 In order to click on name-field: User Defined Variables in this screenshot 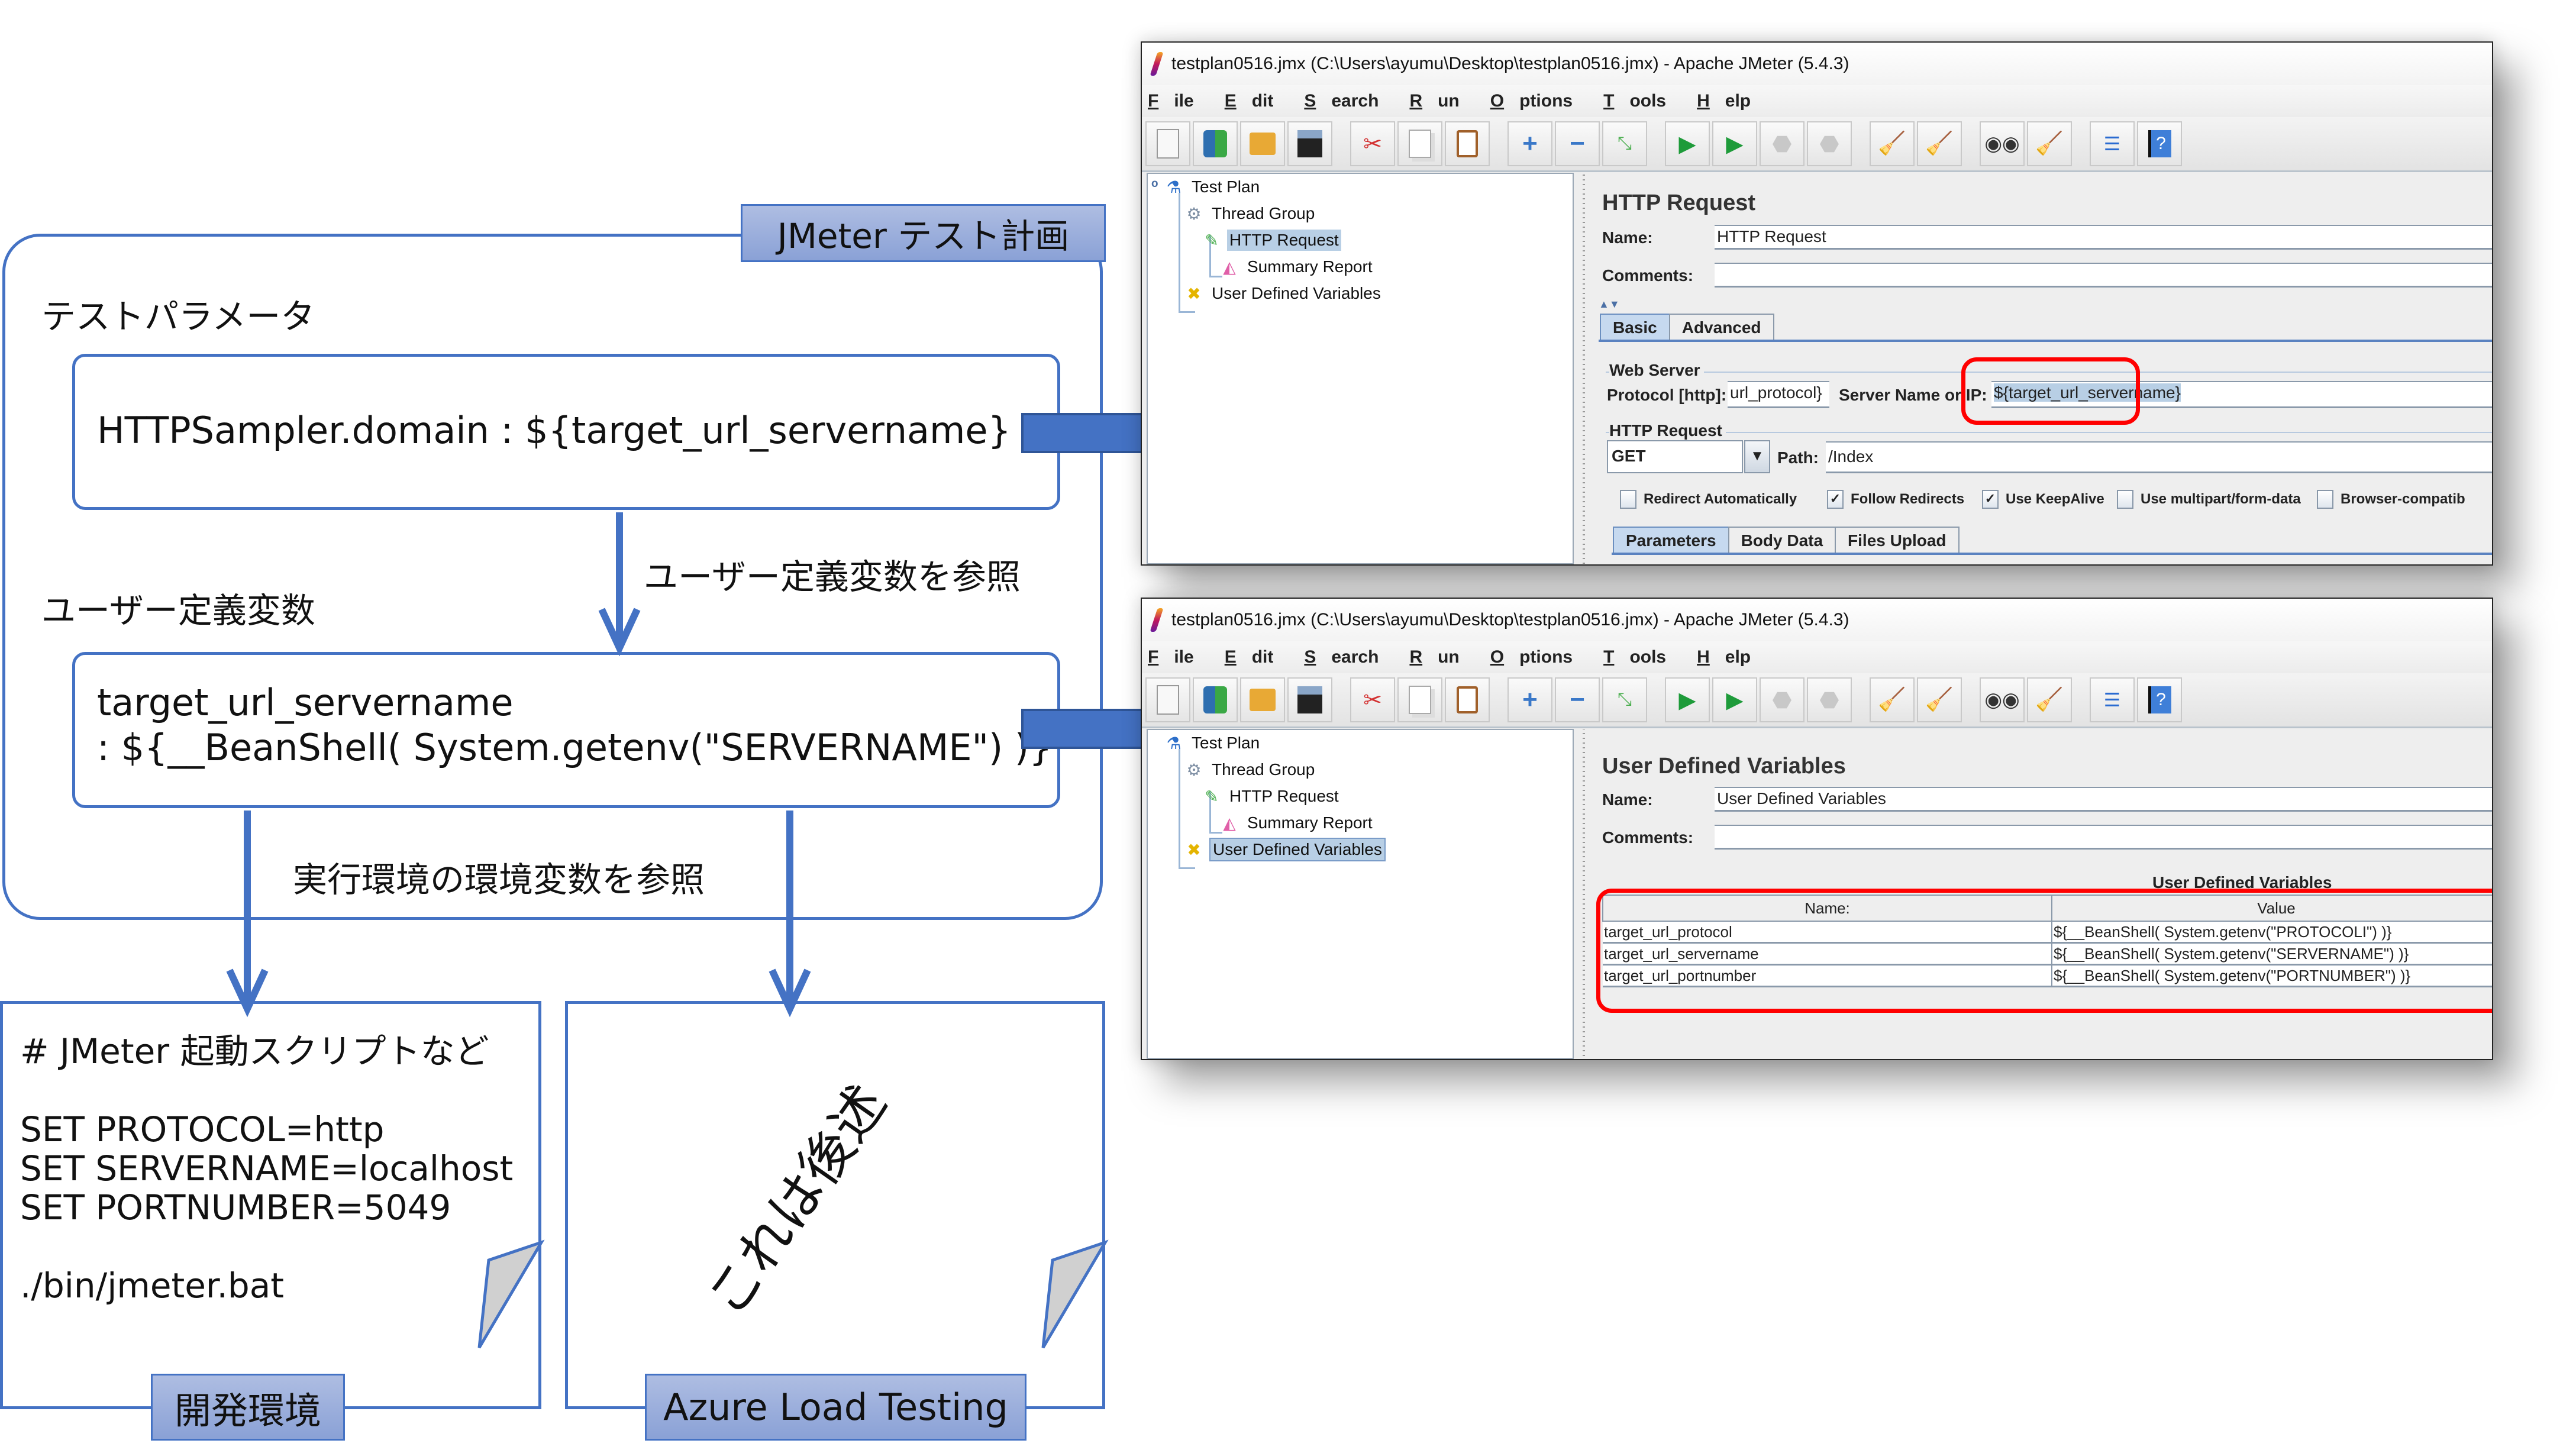, I will do `click(2103, 799)`.